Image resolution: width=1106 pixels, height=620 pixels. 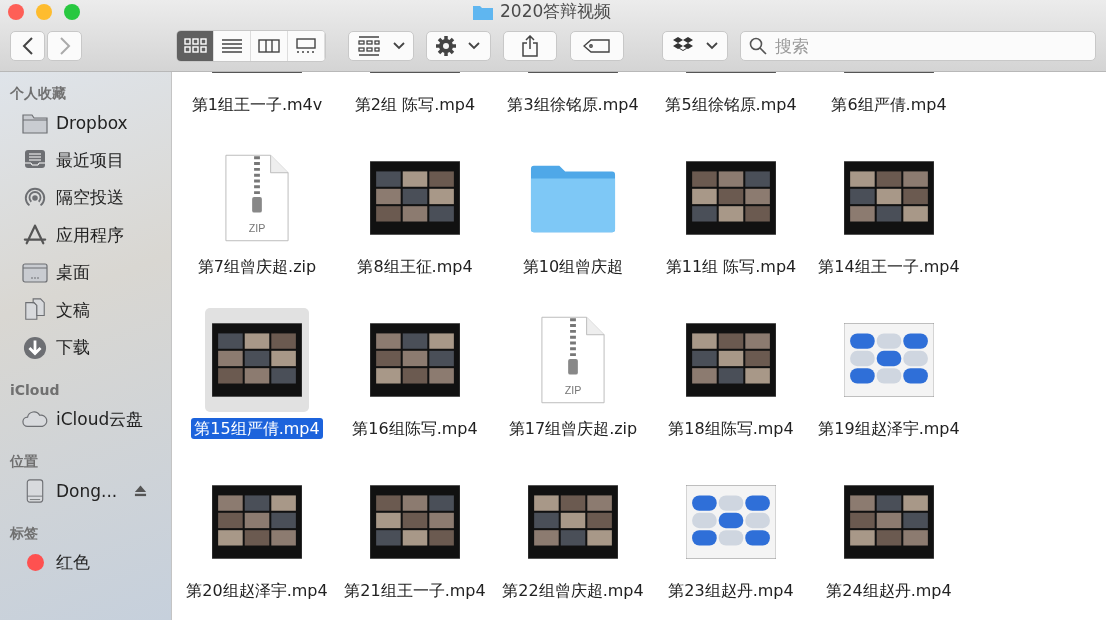 I want to click on file-name: 第16组陈写.mp4, so click(x=415, y=428).